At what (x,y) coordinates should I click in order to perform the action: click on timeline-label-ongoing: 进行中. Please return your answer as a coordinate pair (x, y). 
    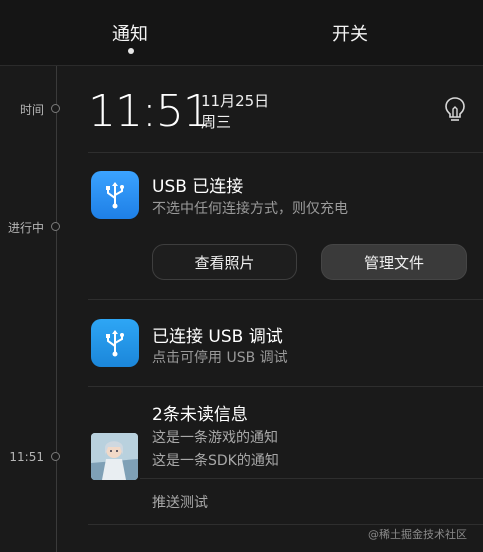
    Looking at the image, I should click on (25, 228).